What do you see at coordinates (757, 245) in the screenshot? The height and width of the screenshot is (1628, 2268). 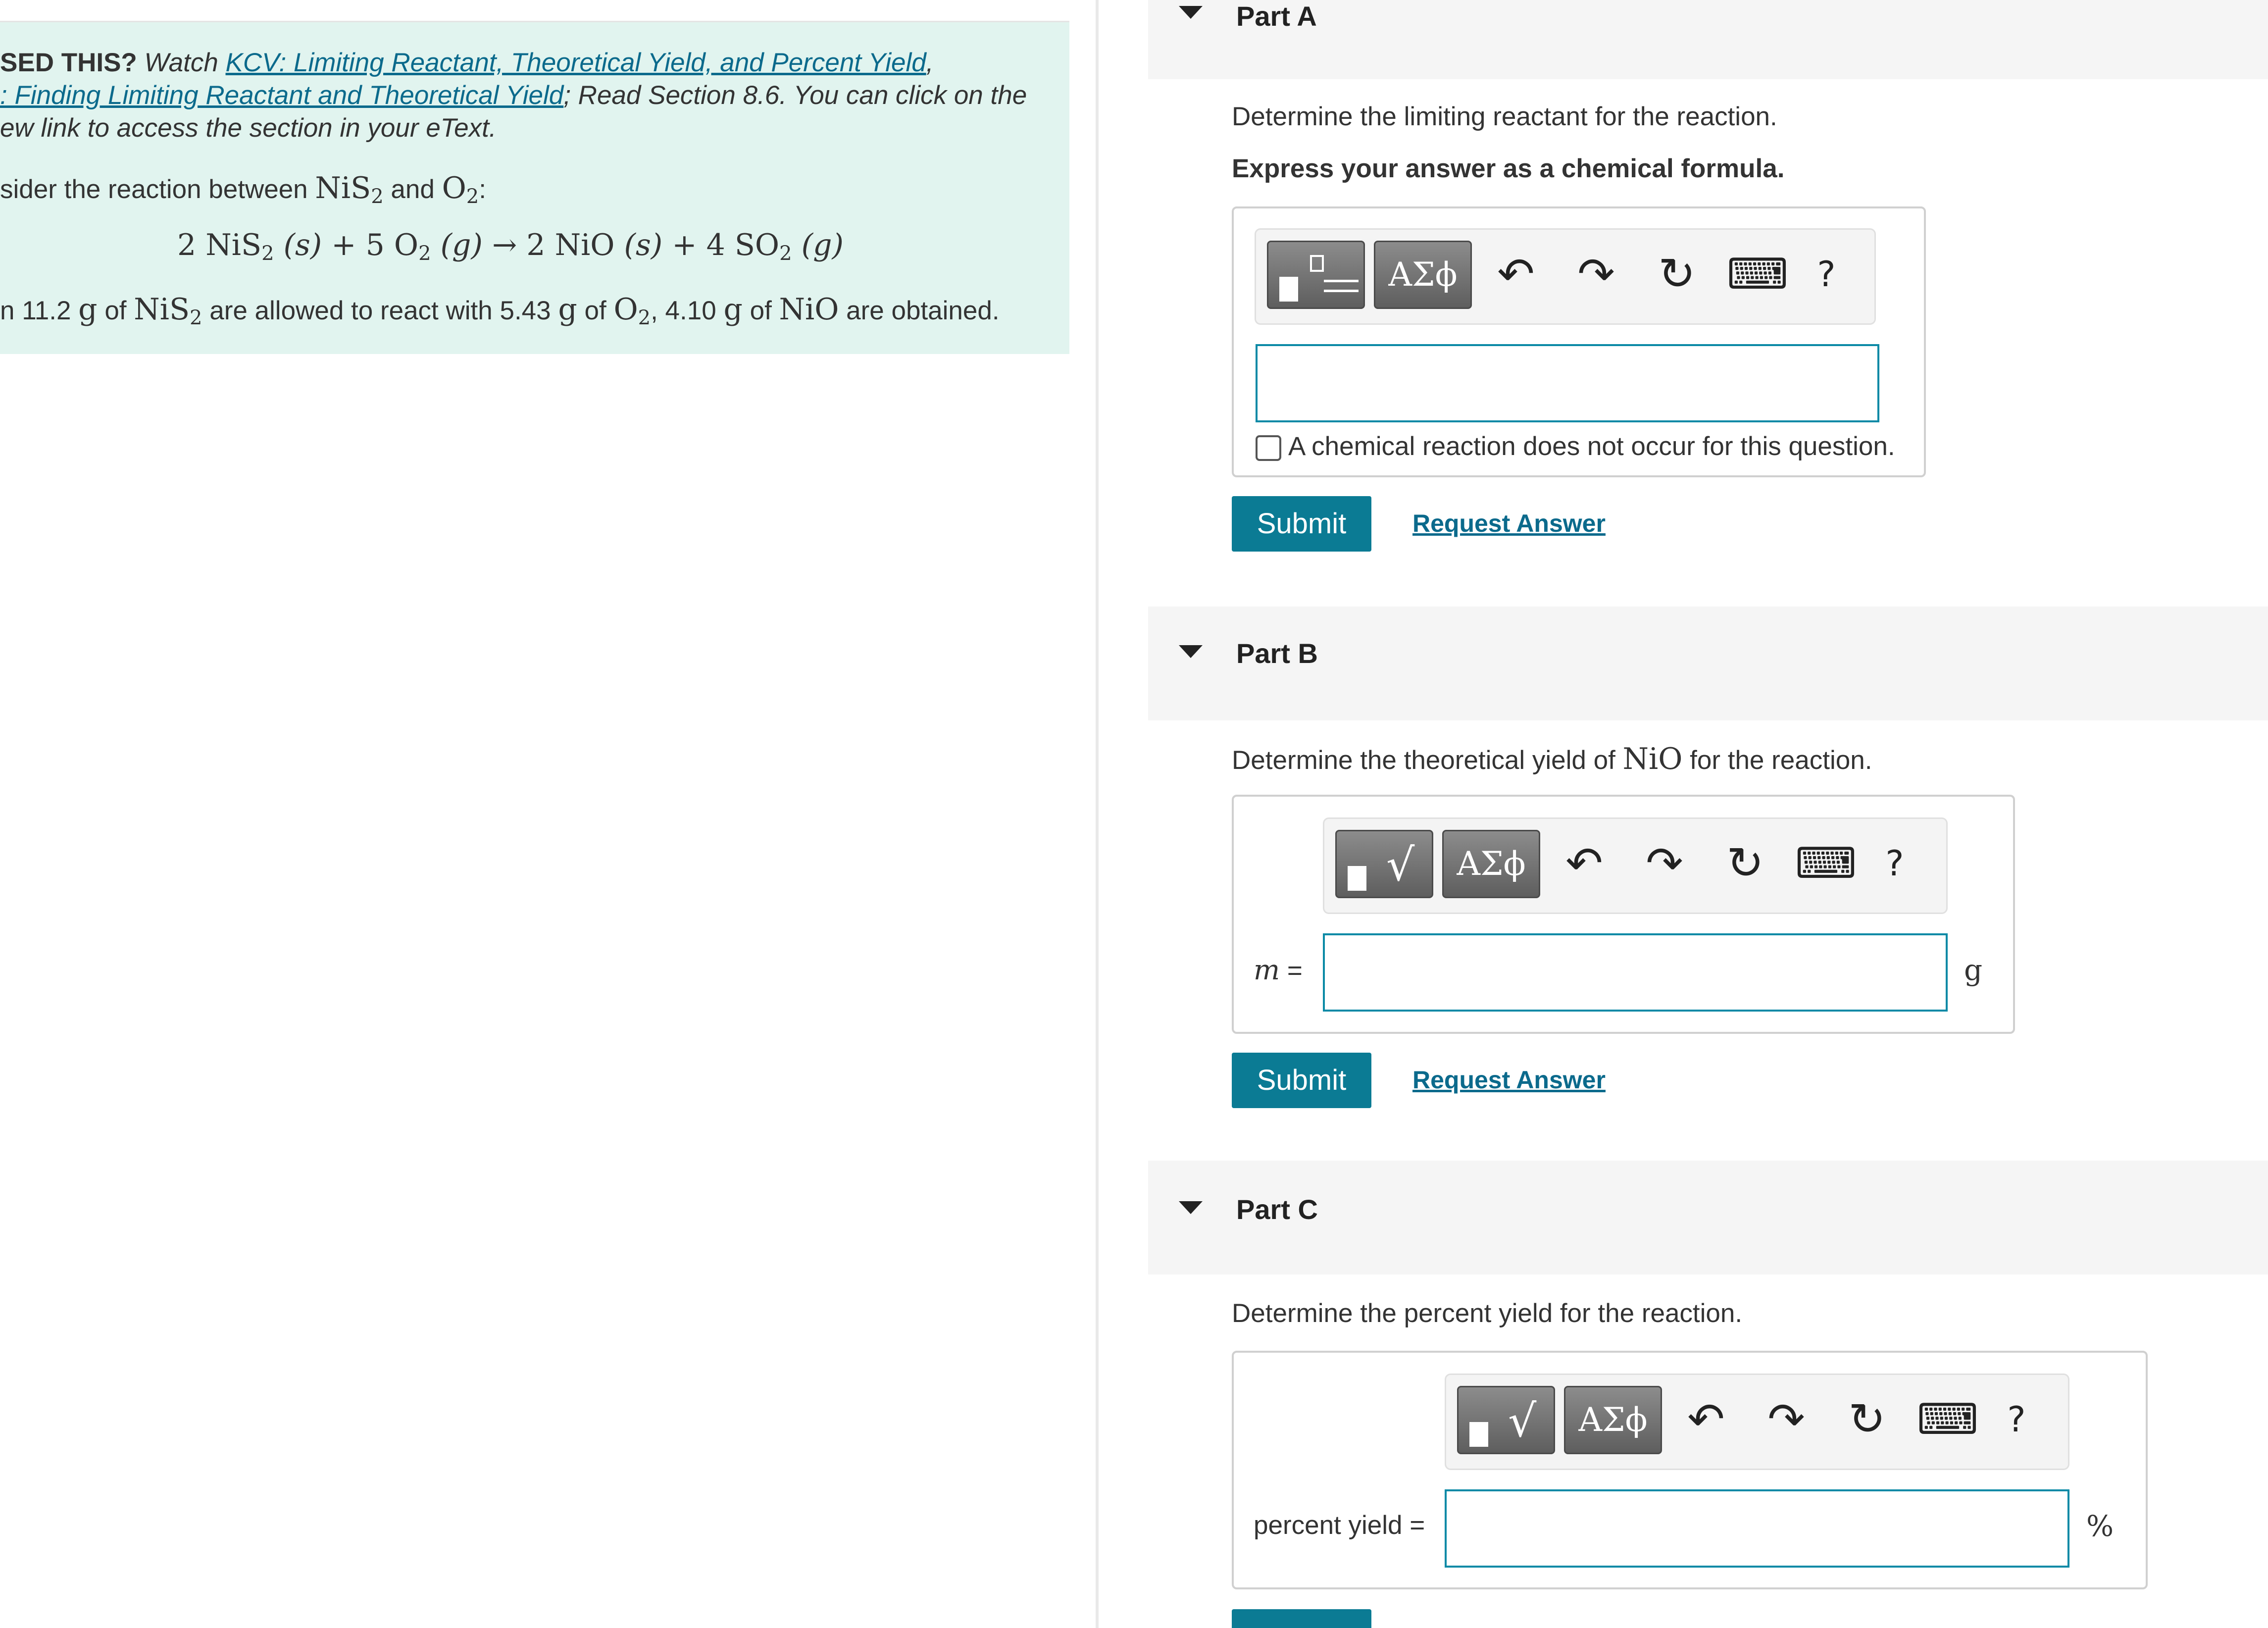 I see `species: SO` at bounding box center [757, 245].